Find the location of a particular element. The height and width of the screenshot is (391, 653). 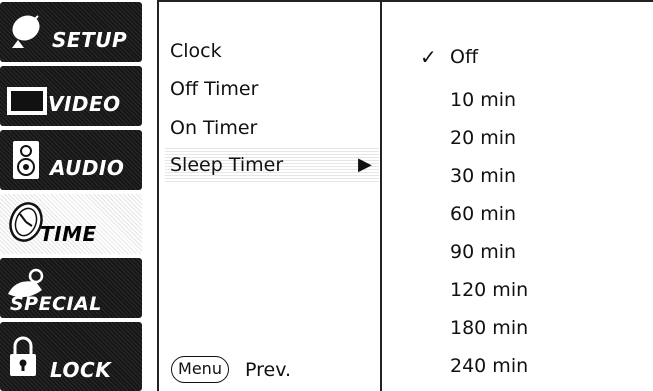

option-120-min: 120 min is located at coordinates (489, 290).